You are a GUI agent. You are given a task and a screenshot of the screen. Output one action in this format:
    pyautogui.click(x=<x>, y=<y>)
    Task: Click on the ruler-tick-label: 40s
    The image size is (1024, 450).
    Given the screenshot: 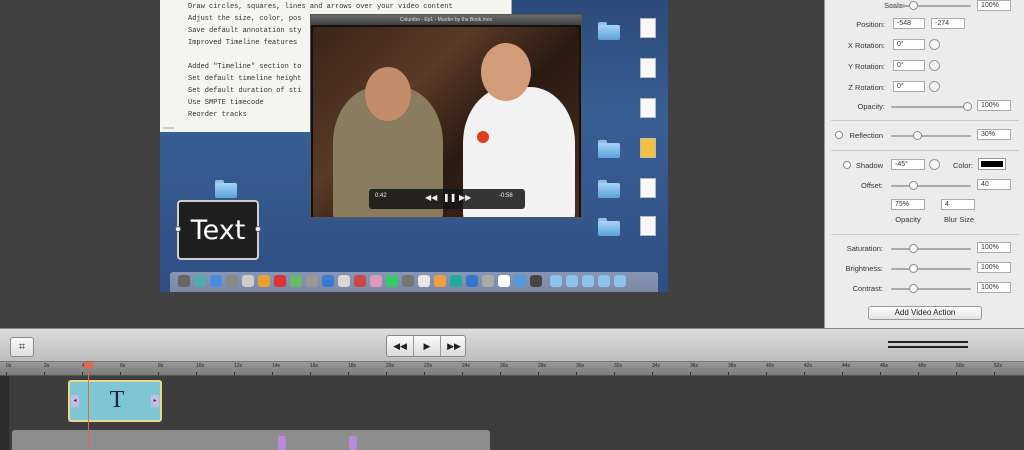 What is the action you would take?
    pyautogui.click(x=770, y=366)
    